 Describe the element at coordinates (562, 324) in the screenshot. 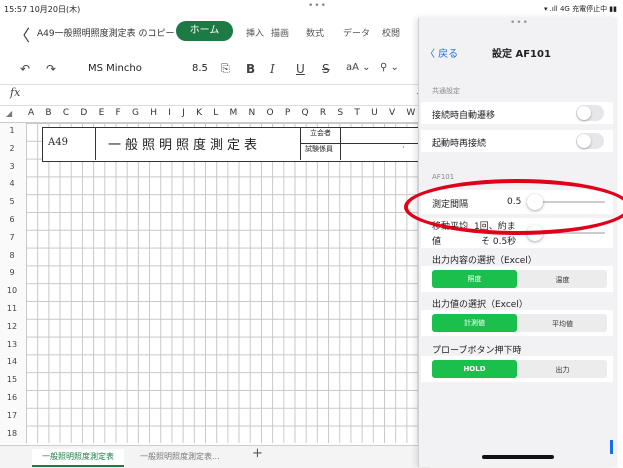

I see `output-value-option-average: 平均値` at that location.